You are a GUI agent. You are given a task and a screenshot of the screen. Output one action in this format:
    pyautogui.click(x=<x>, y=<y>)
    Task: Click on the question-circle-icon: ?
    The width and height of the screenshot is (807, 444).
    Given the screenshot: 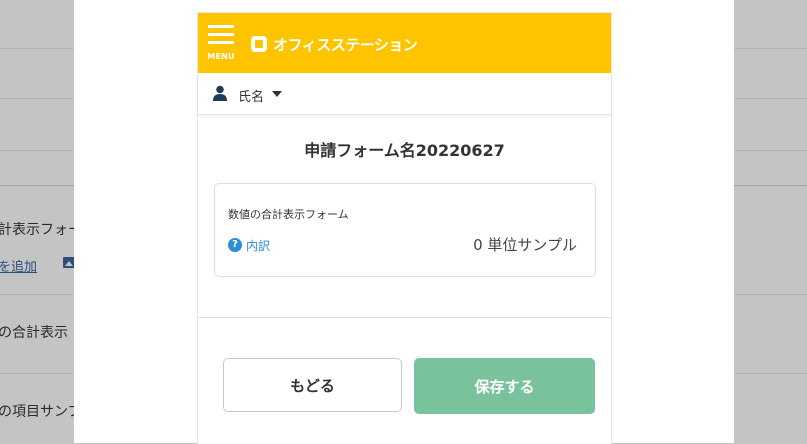 What is the action you would take?
    pyautogui.click(x=235, y=245)
    